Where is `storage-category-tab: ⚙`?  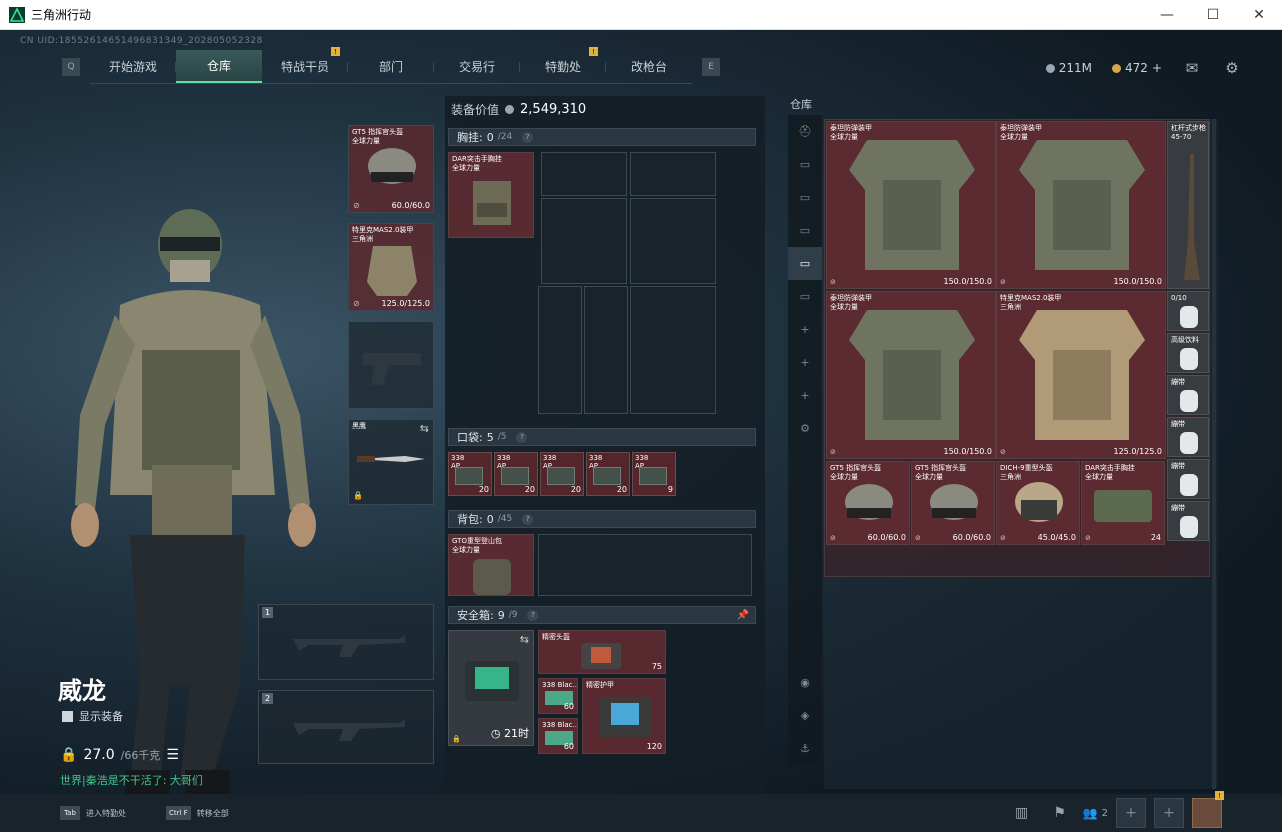 storage-category-tab: ⚙ is located at coordinates (805, 428).